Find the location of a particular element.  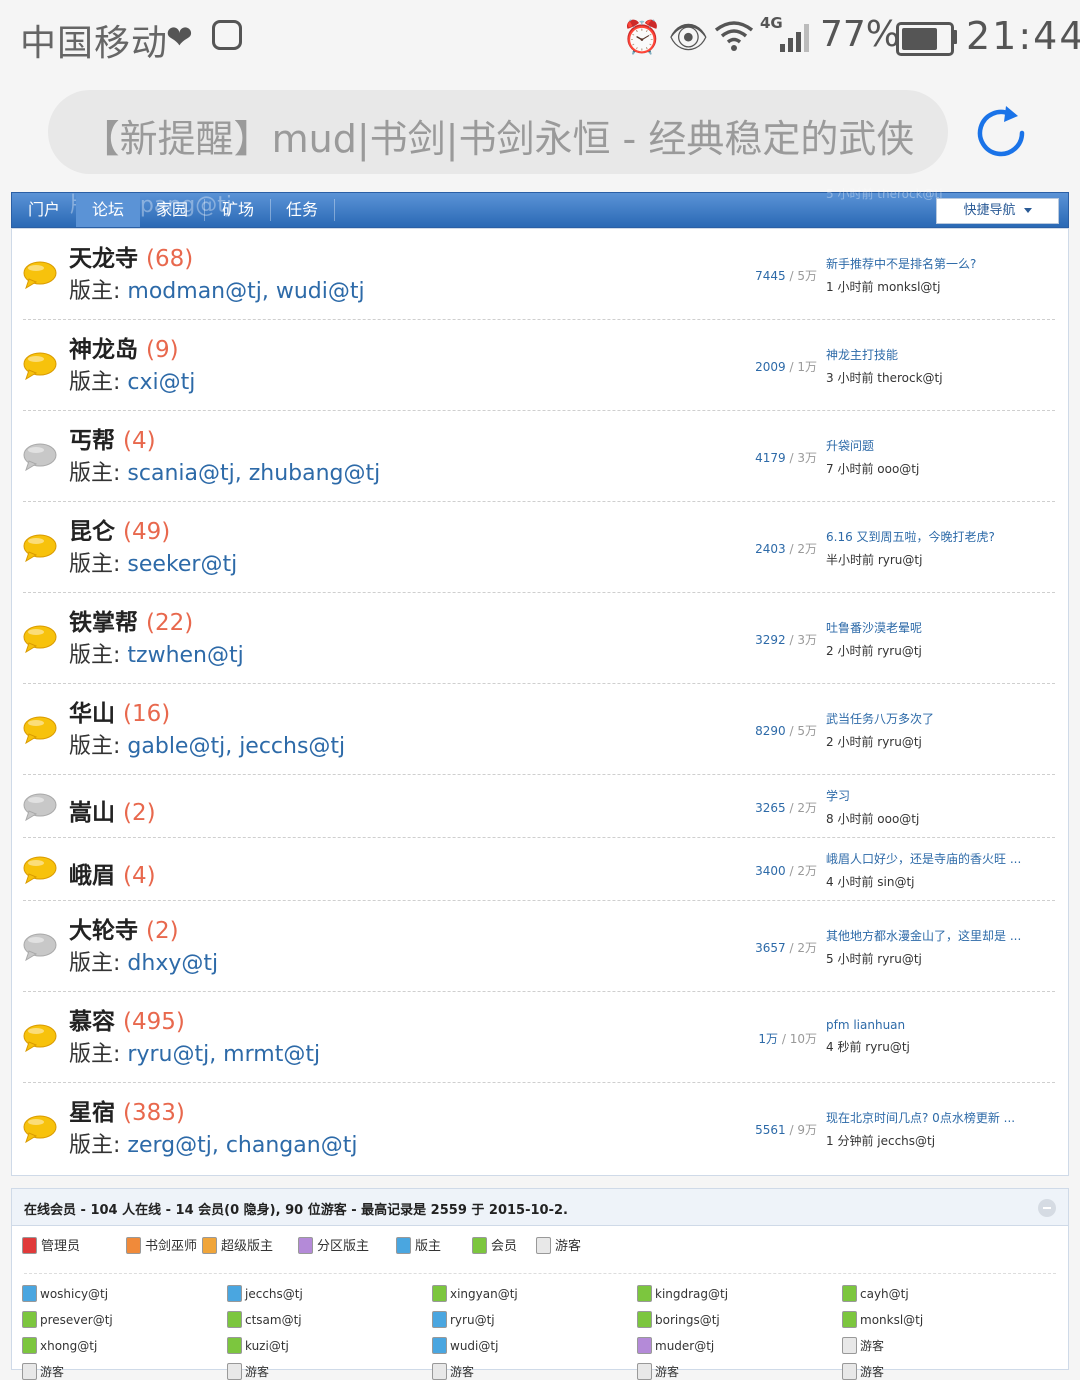

forum-name: 丐帮 is located at coordinates (92, 441).